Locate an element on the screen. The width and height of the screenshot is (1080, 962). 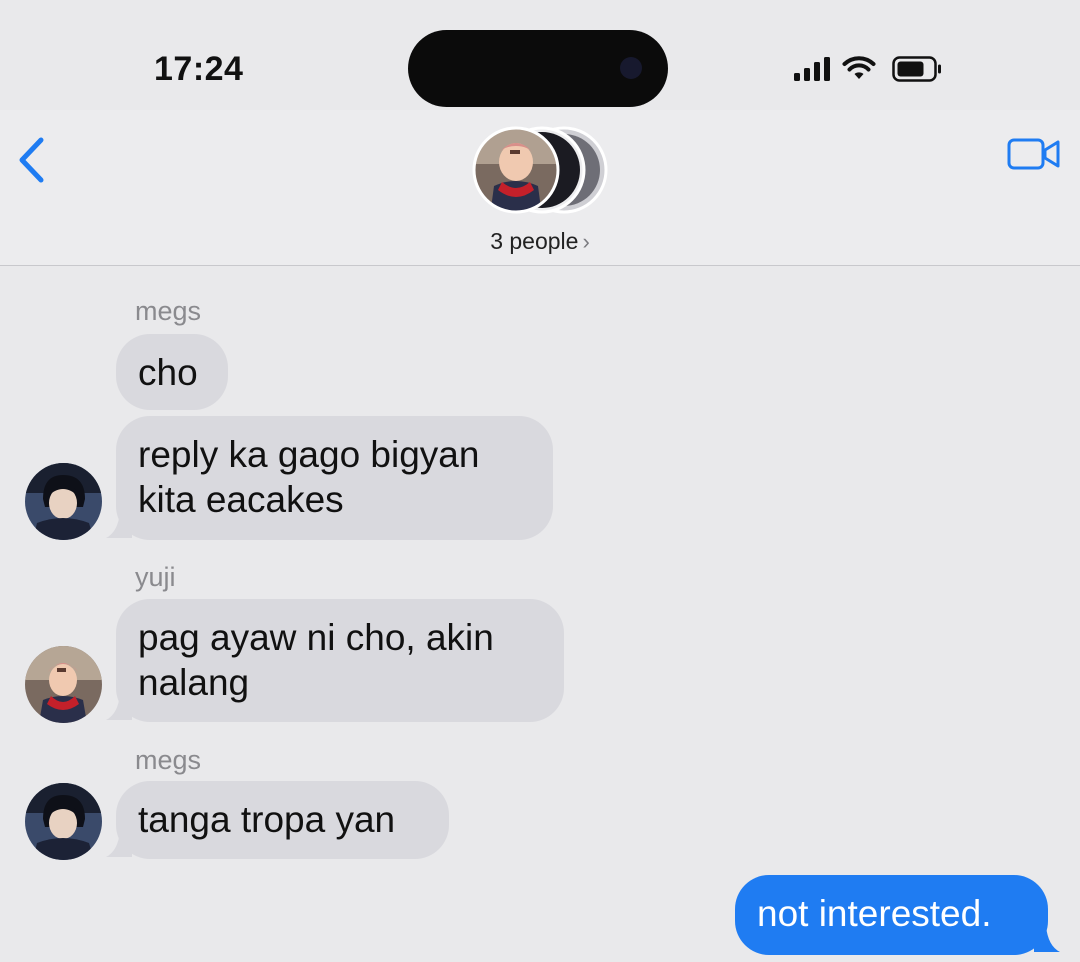
battery-icon is located at coordinates (916, 69).